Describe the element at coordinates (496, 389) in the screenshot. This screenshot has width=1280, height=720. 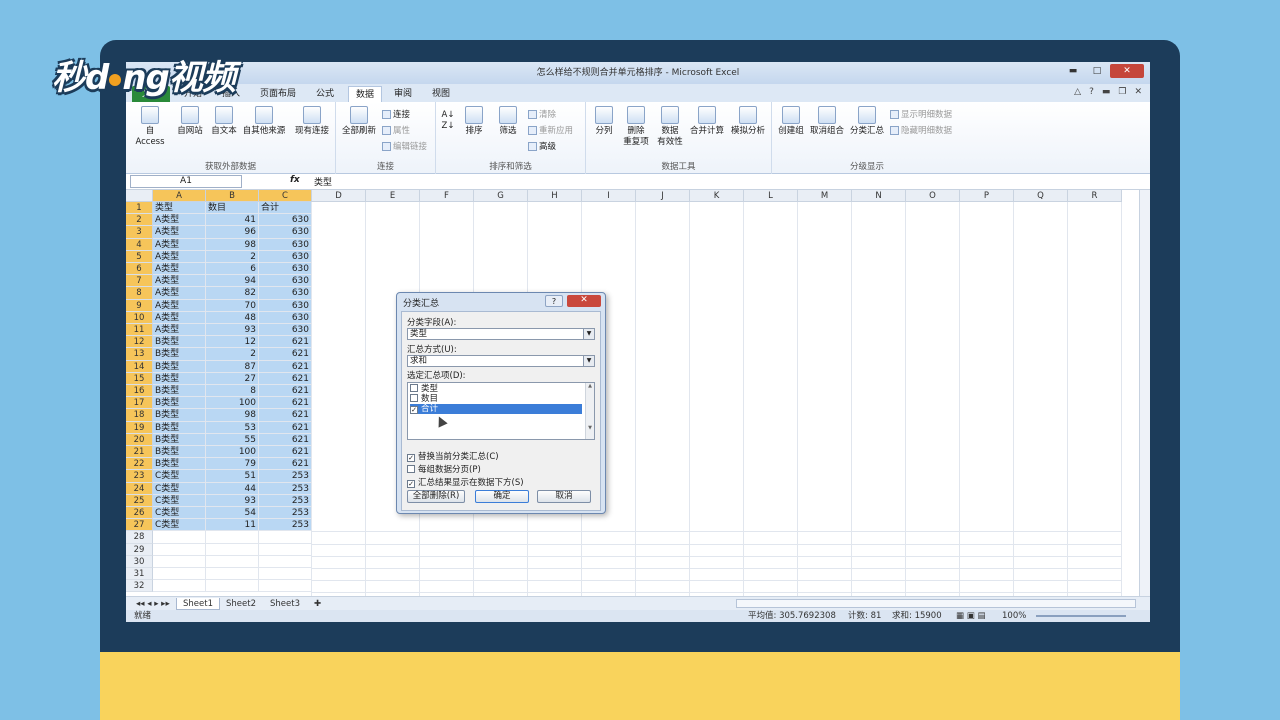
I see `list-item: 类型` at that location.